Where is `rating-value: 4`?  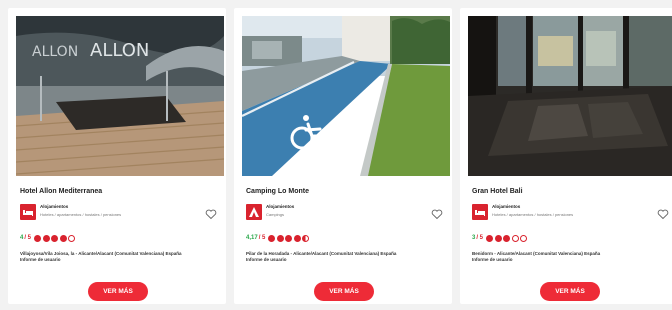 rating-value: 4 is located at coordinates (22, 237).